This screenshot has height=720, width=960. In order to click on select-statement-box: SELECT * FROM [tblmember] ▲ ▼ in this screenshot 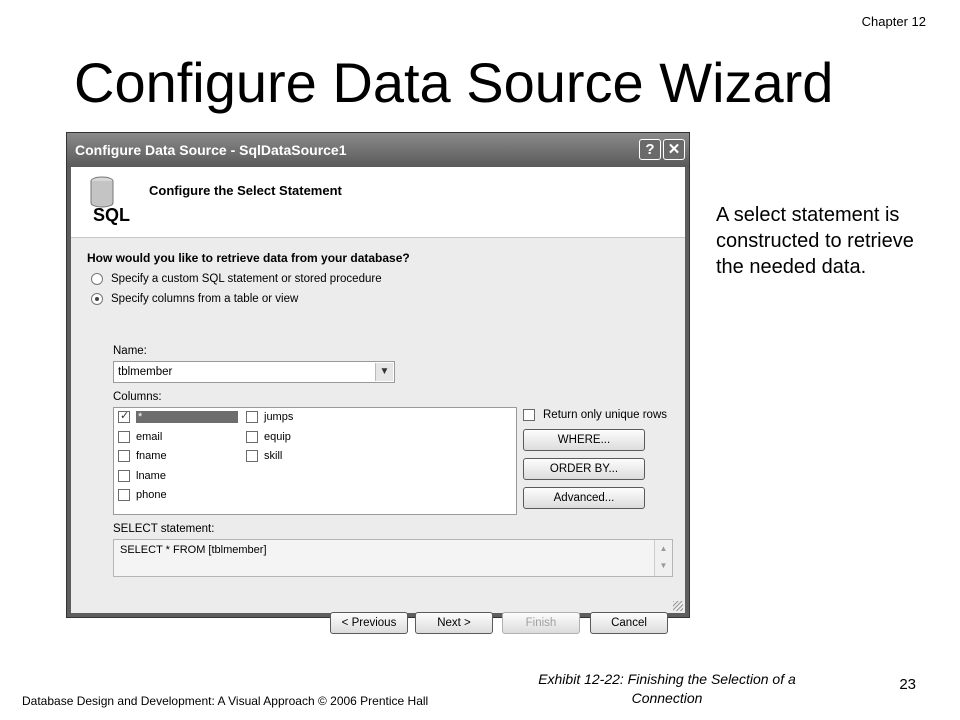, I will do `click(393, 558)`.